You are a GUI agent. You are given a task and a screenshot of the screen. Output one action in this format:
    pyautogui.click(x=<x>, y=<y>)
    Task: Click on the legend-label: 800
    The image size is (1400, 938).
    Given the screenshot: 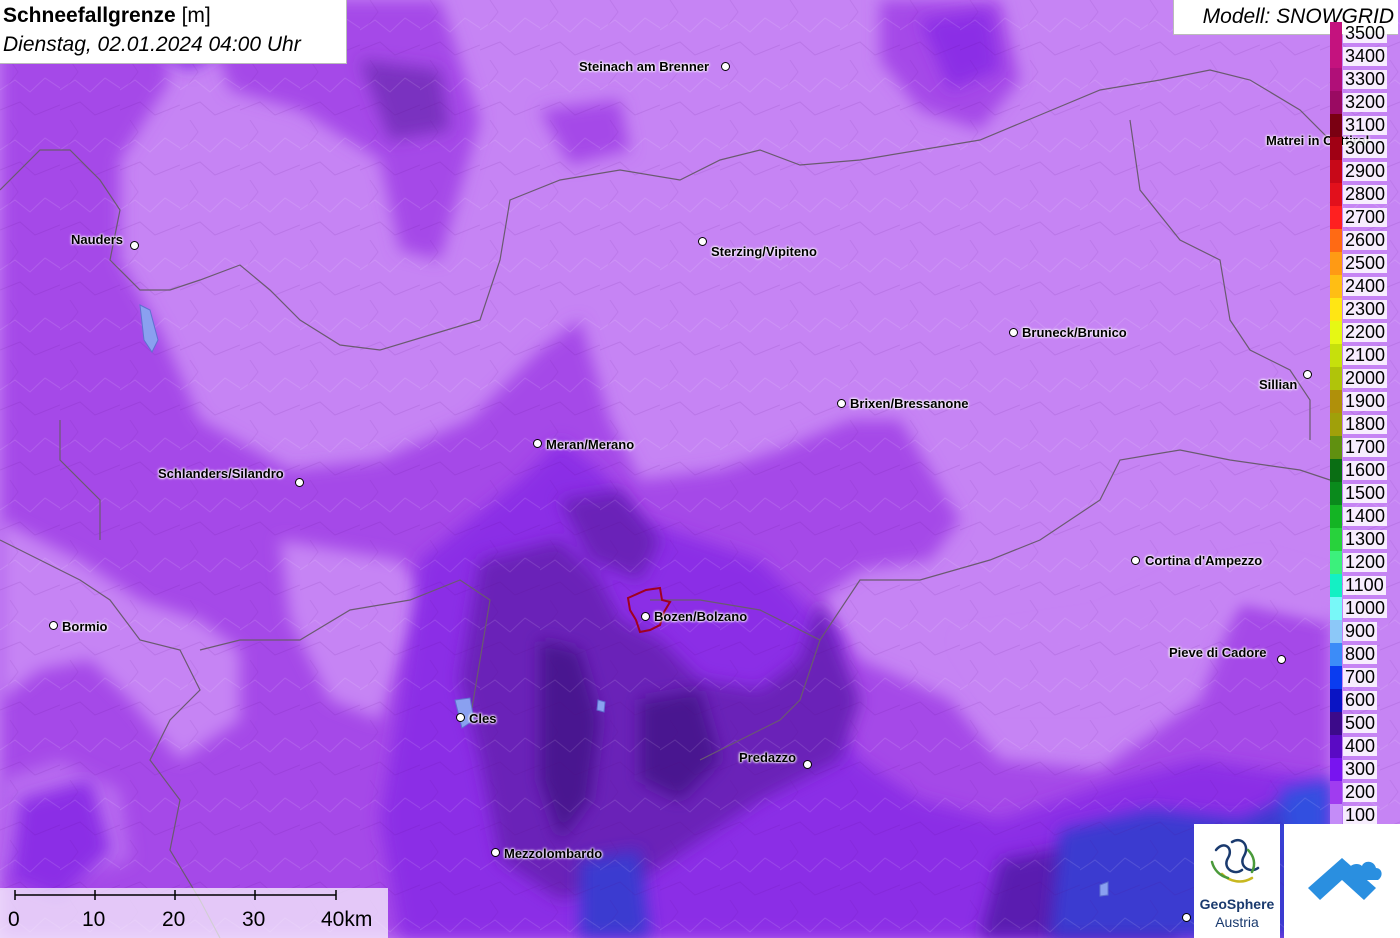 What is the action you would take?
    pyautogui.click(x=1360, y=654)
    